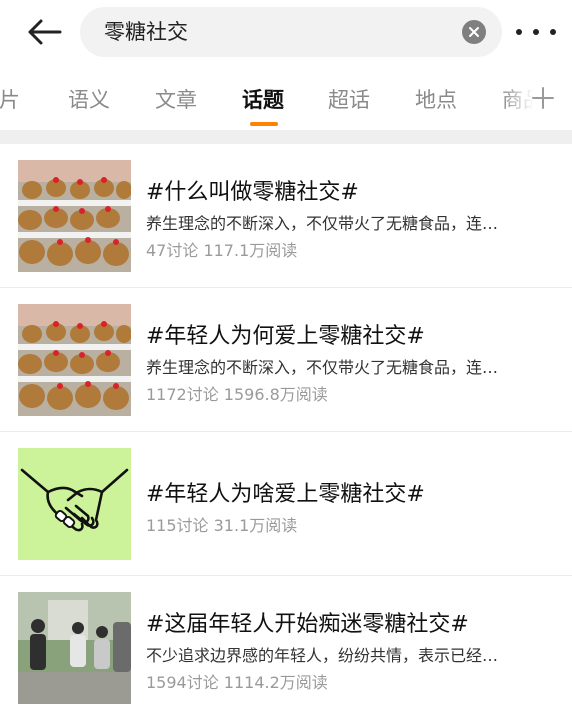  What do you see at coordinates (237, 682) in the screenshot?
I see `topic-stats: 1594讨论 1114.2万阅读` at bounding box center [237, 682].